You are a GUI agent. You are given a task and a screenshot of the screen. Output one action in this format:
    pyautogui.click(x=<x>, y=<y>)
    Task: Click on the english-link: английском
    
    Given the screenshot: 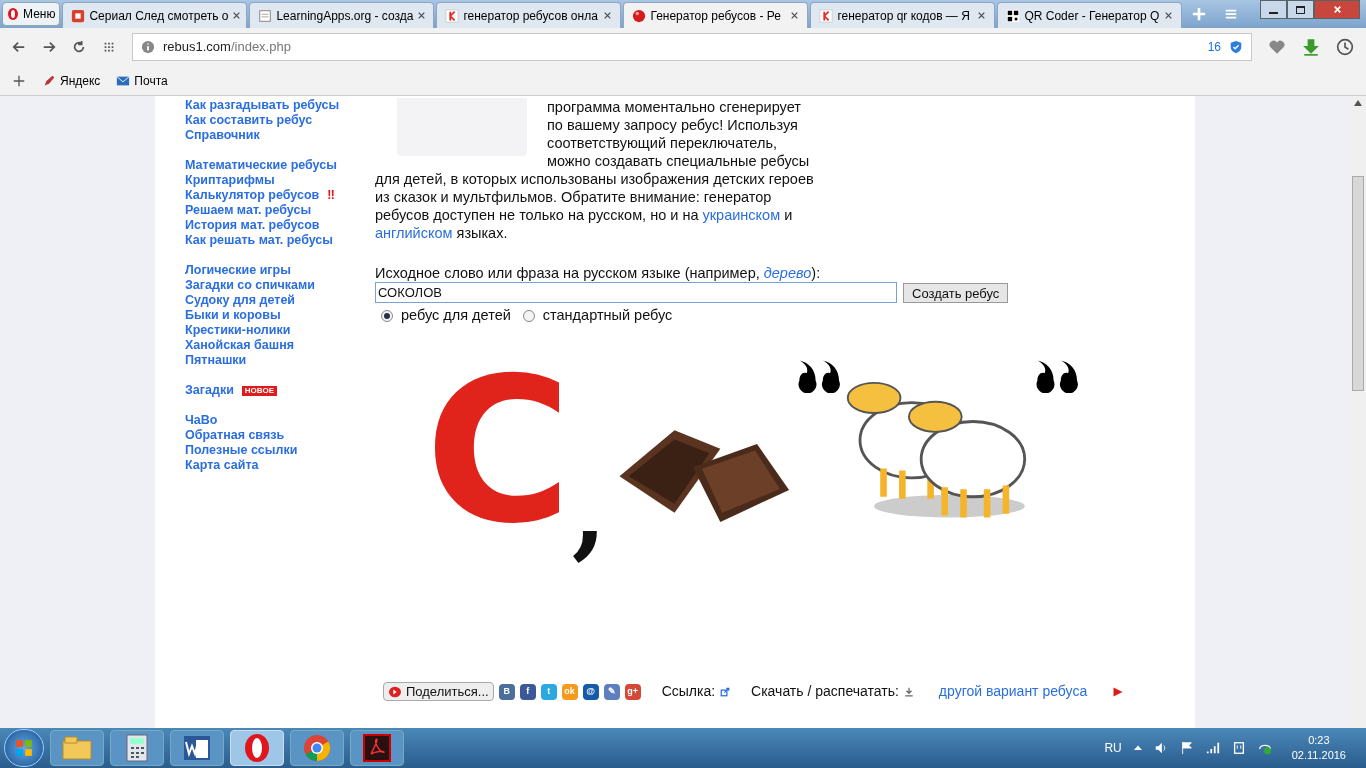 What is the action you would take?
    pyautogui.click(x=414, y=233)
    